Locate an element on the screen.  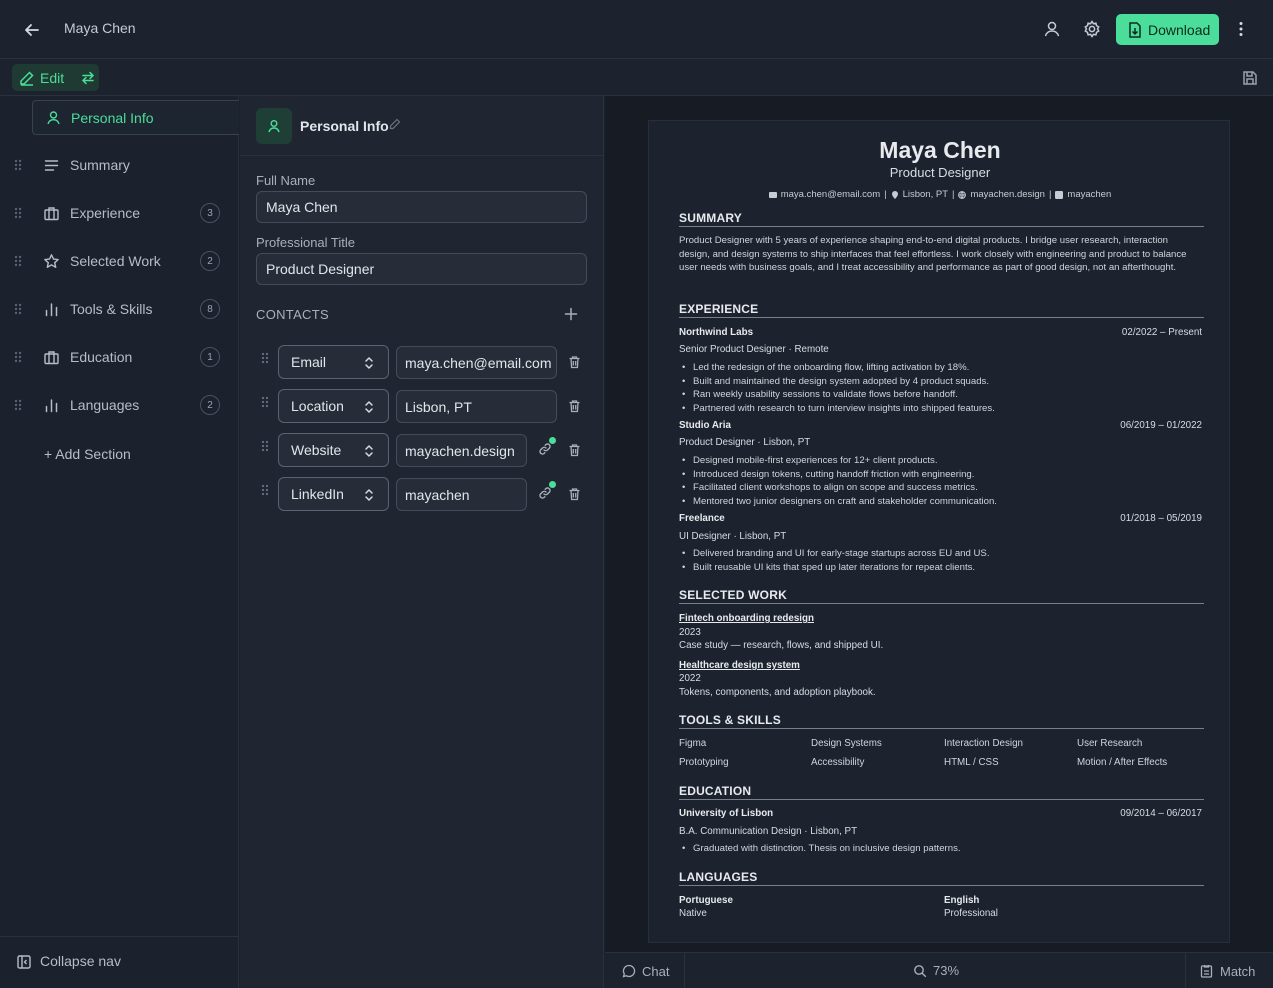
company-name: Freelance is located at coordinates (702, 518).